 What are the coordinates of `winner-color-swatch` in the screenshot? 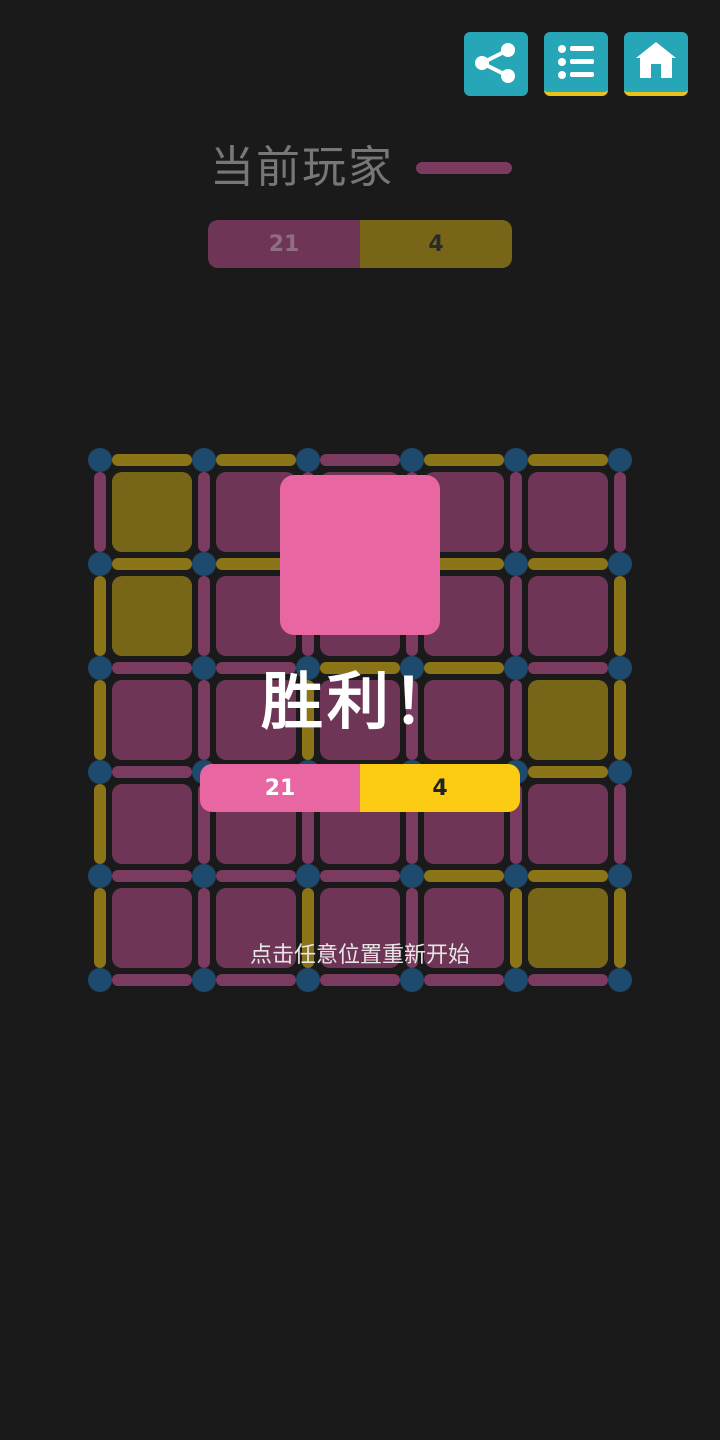 It's located at (360, 555).